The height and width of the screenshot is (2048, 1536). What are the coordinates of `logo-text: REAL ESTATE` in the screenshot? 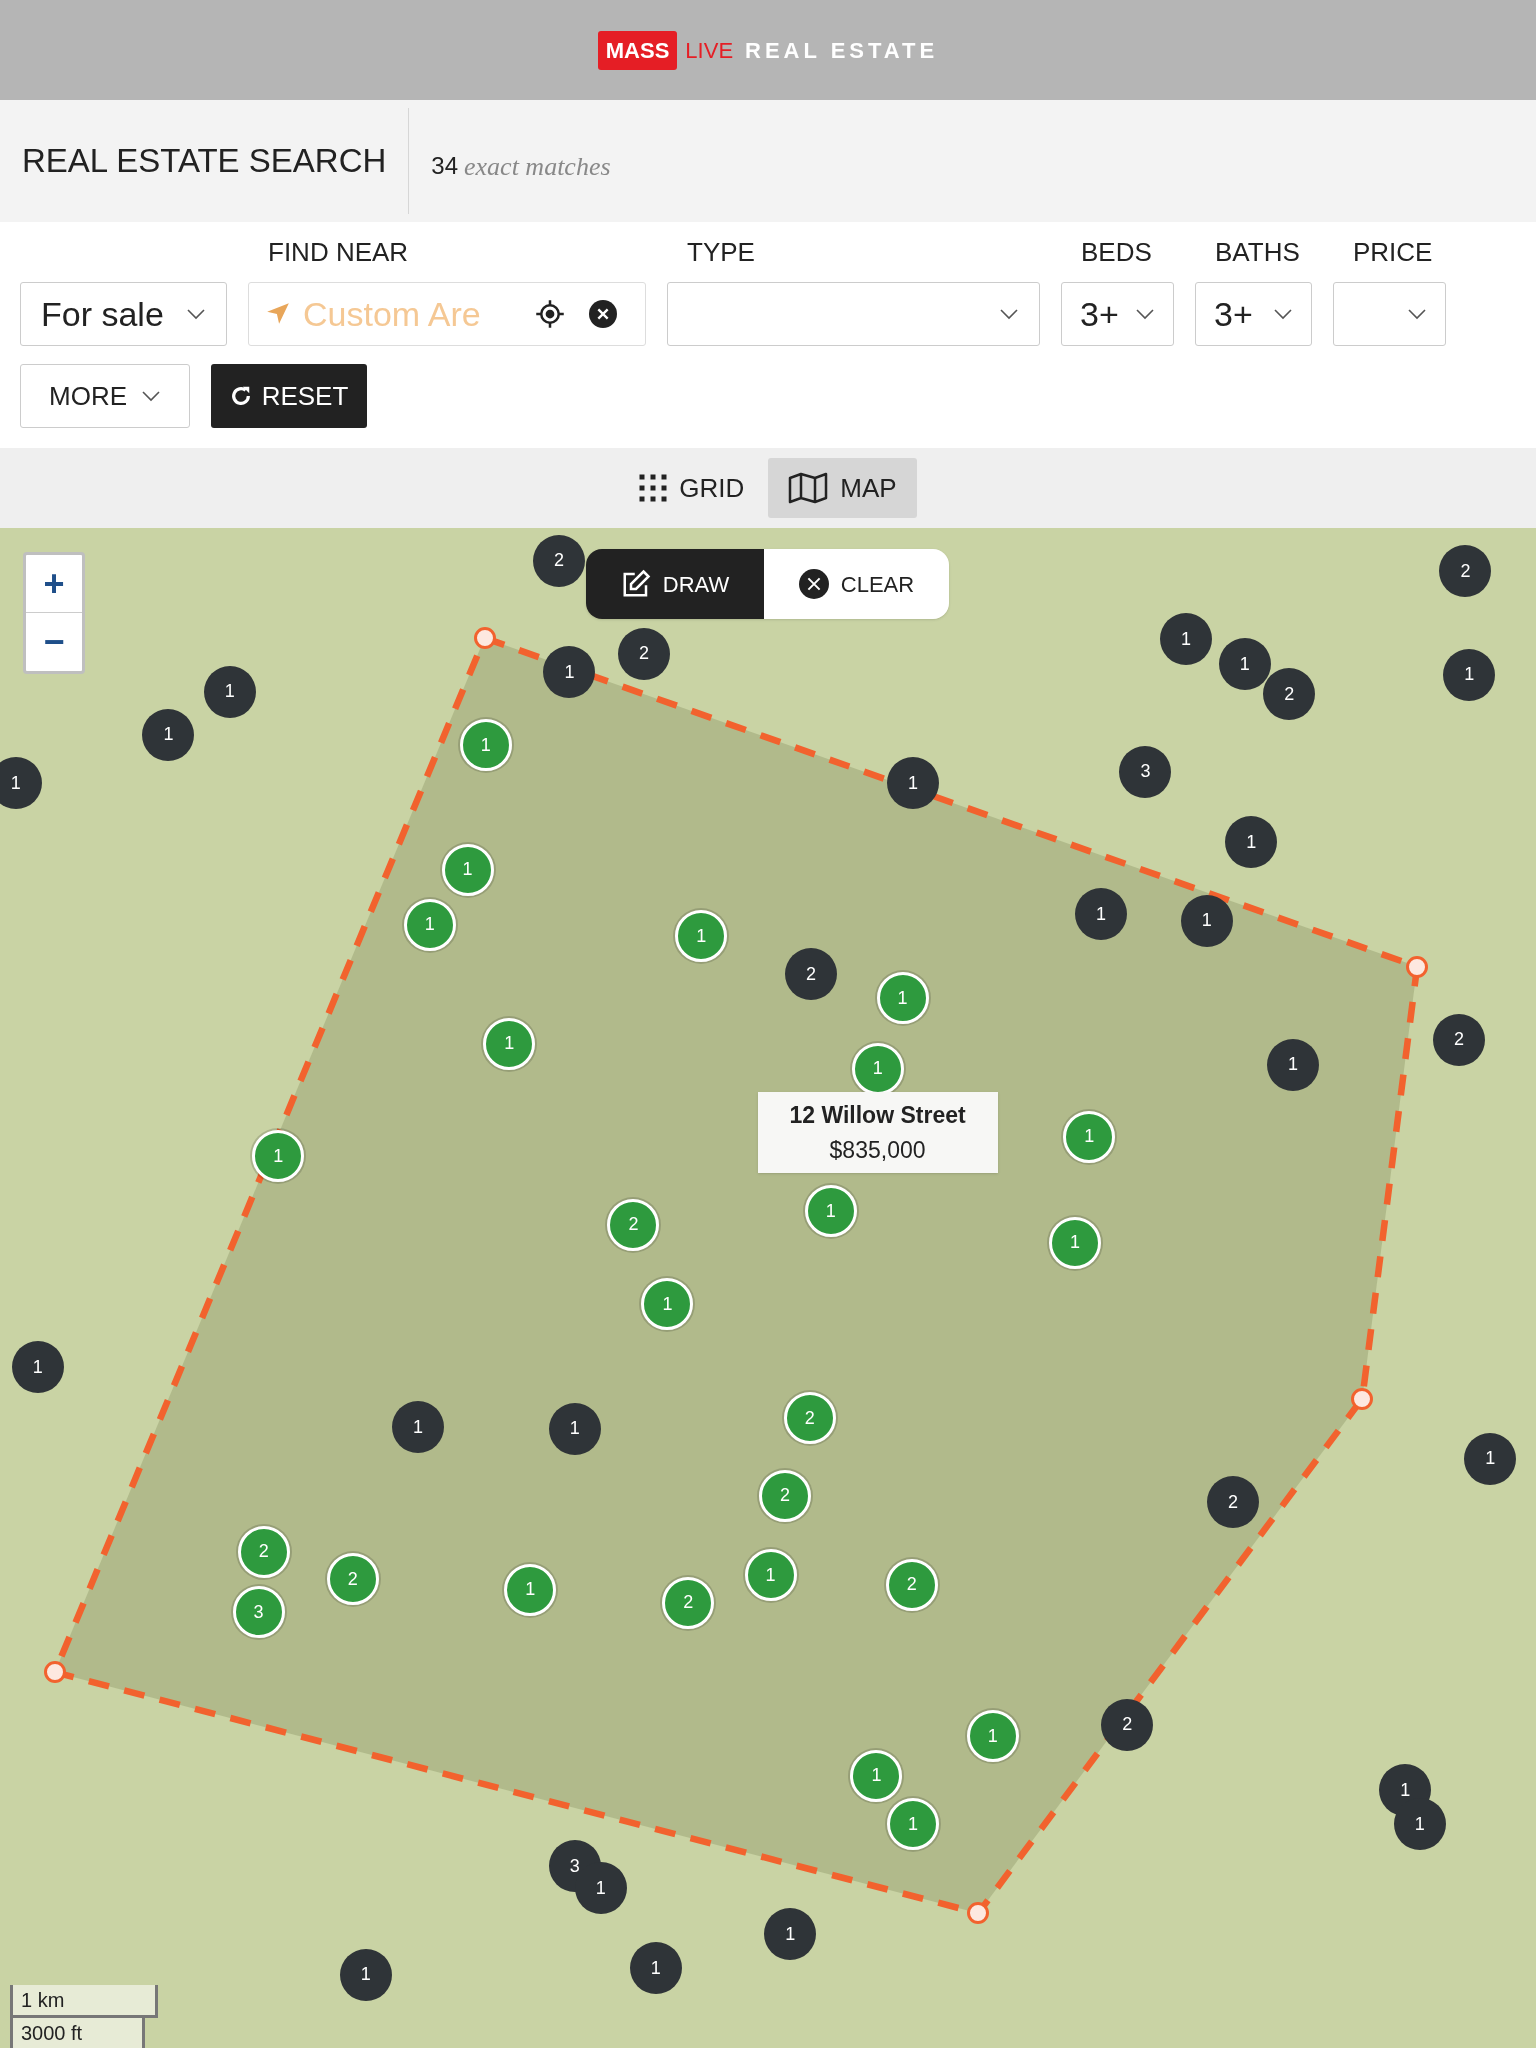 It's located at (842, 50).